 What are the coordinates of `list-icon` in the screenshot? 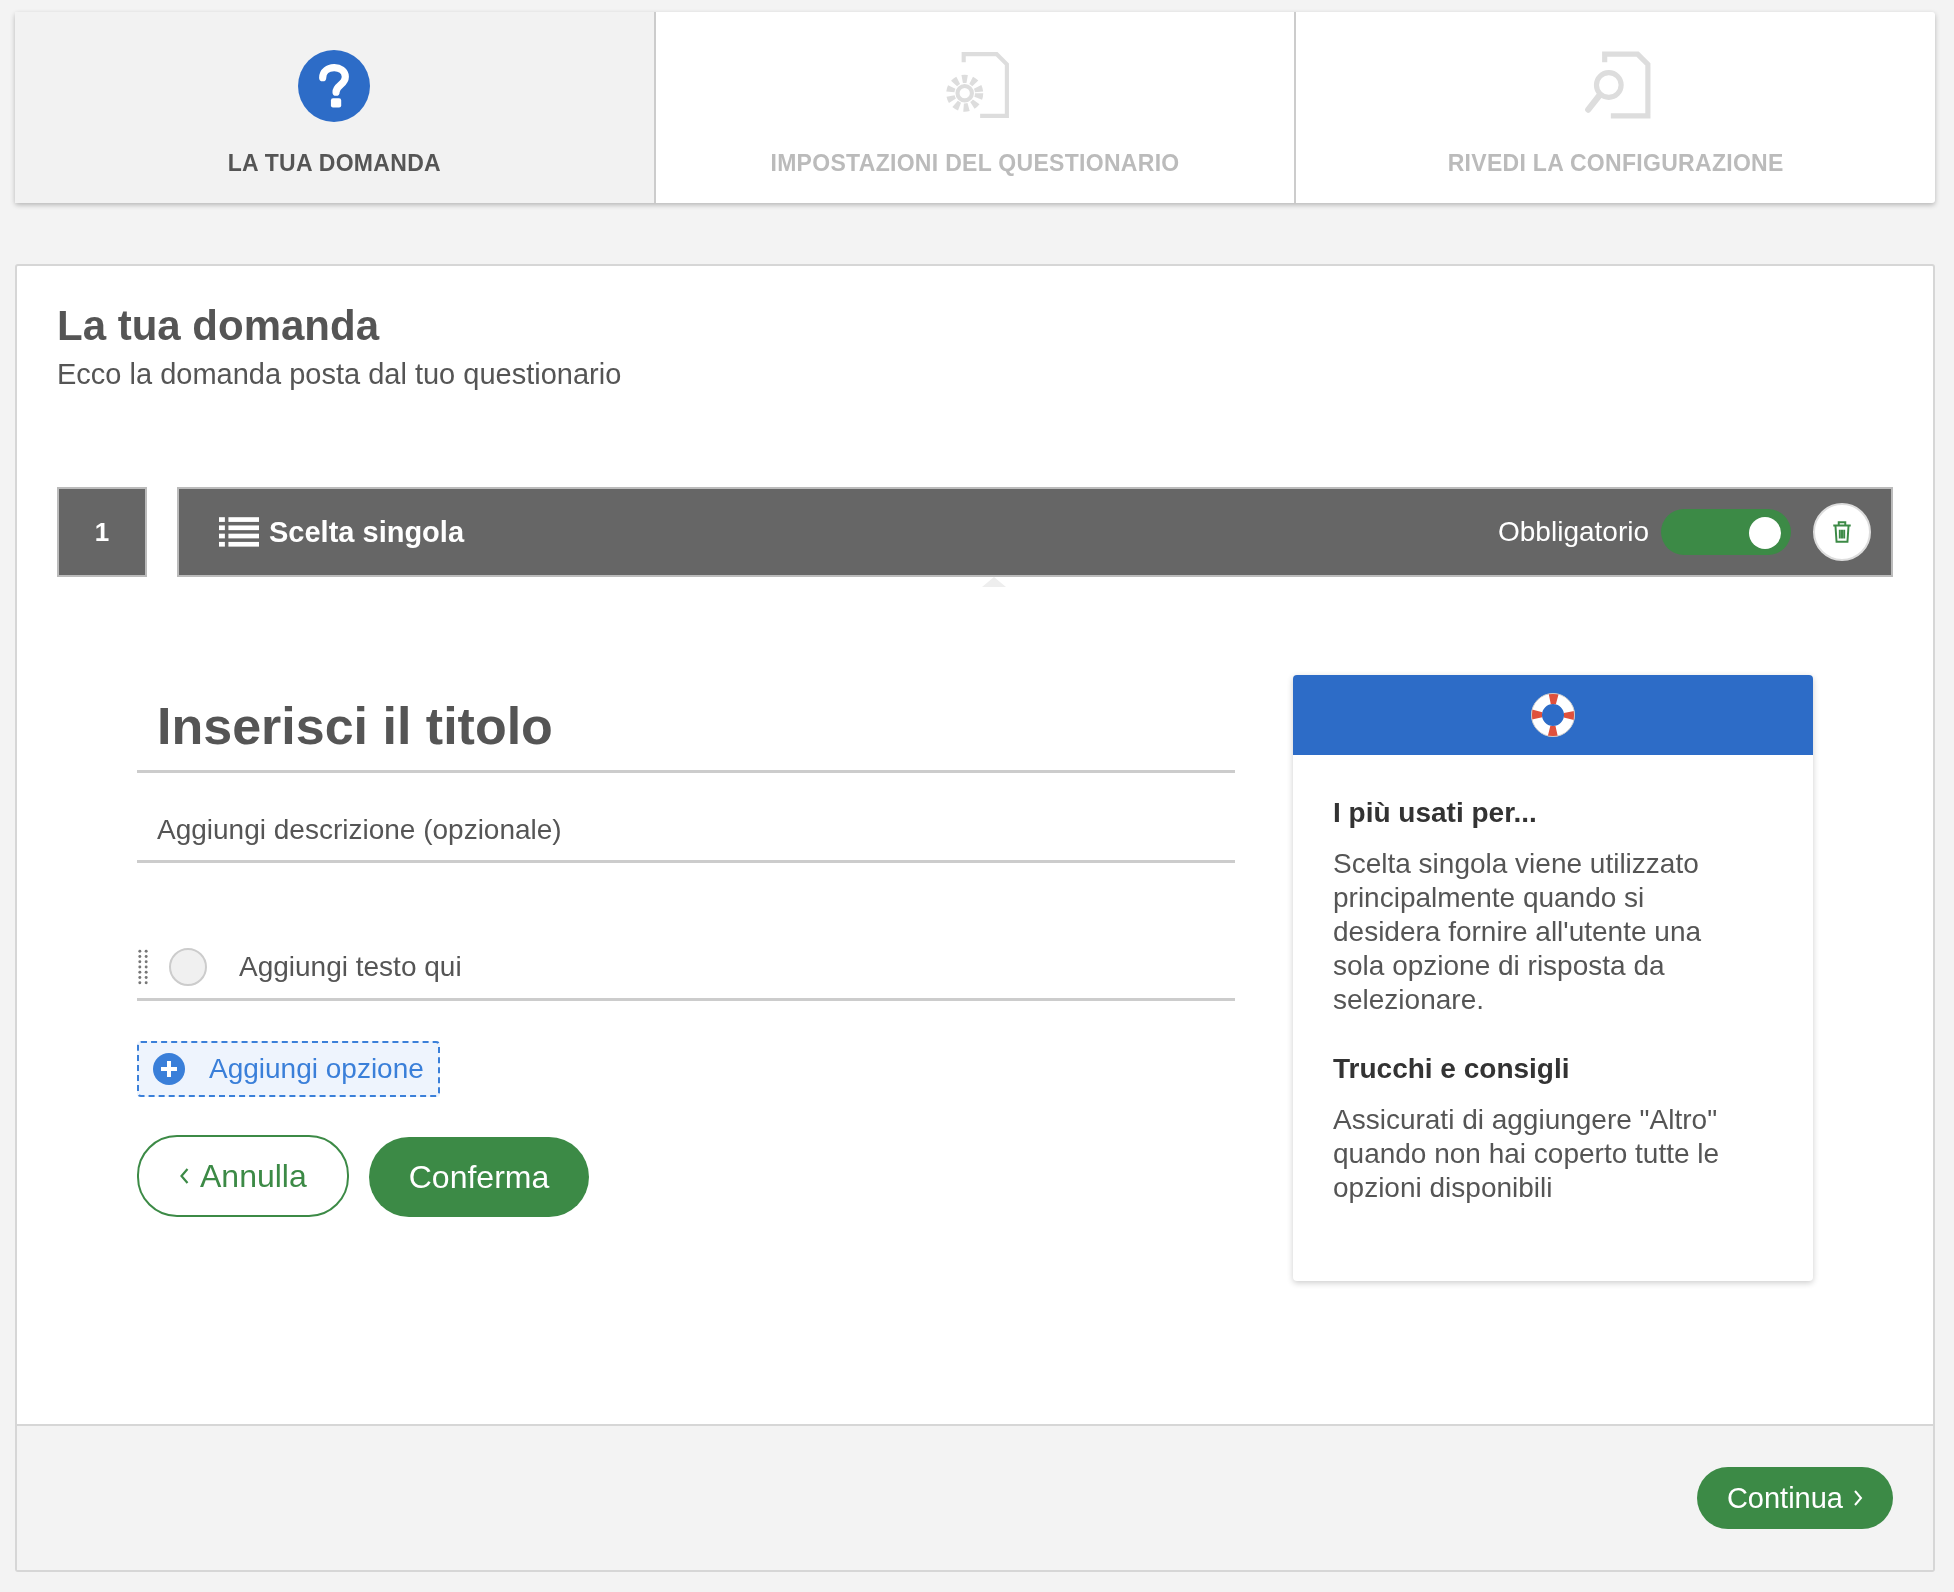 It's located at (239, 532).